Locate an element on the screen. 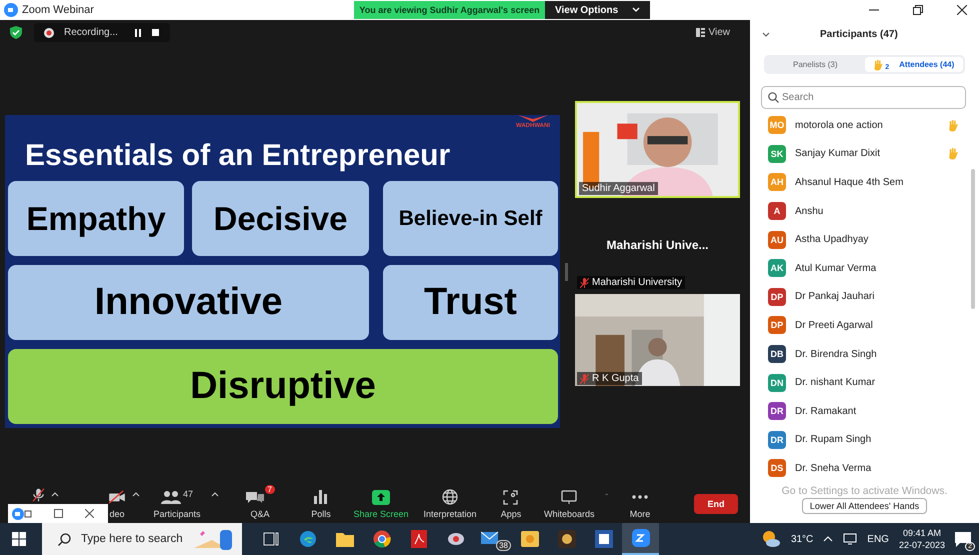 The height and width of the screenshot is (555, 979). slide-title: Essentials of an Entrepreneur is located at coordinates (237, 156).